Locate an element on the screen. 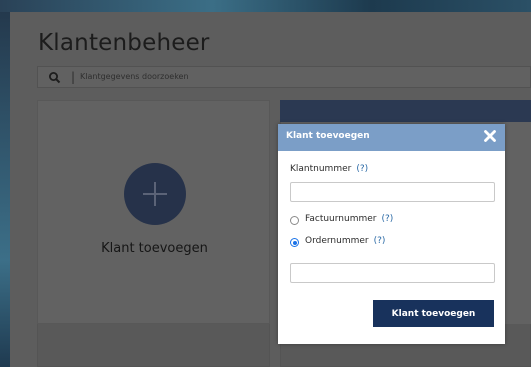 This screenshot has height=367, width=531. add-customer-card-label: Klant toevoegen is located at coordinates (154, 248).